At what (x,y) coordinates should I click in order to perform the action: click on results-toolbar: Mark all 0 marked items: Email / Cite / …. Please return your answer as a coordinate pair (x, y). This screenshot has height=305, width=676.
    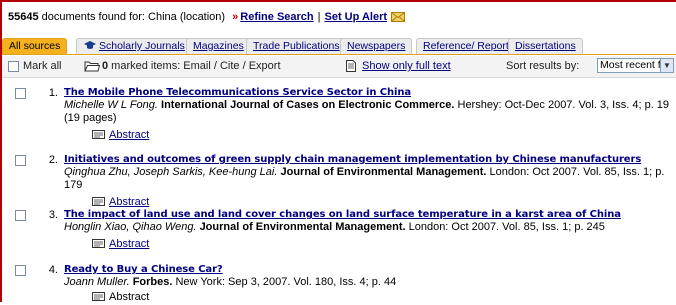
    Looking at the image, I should click on (339, 67).